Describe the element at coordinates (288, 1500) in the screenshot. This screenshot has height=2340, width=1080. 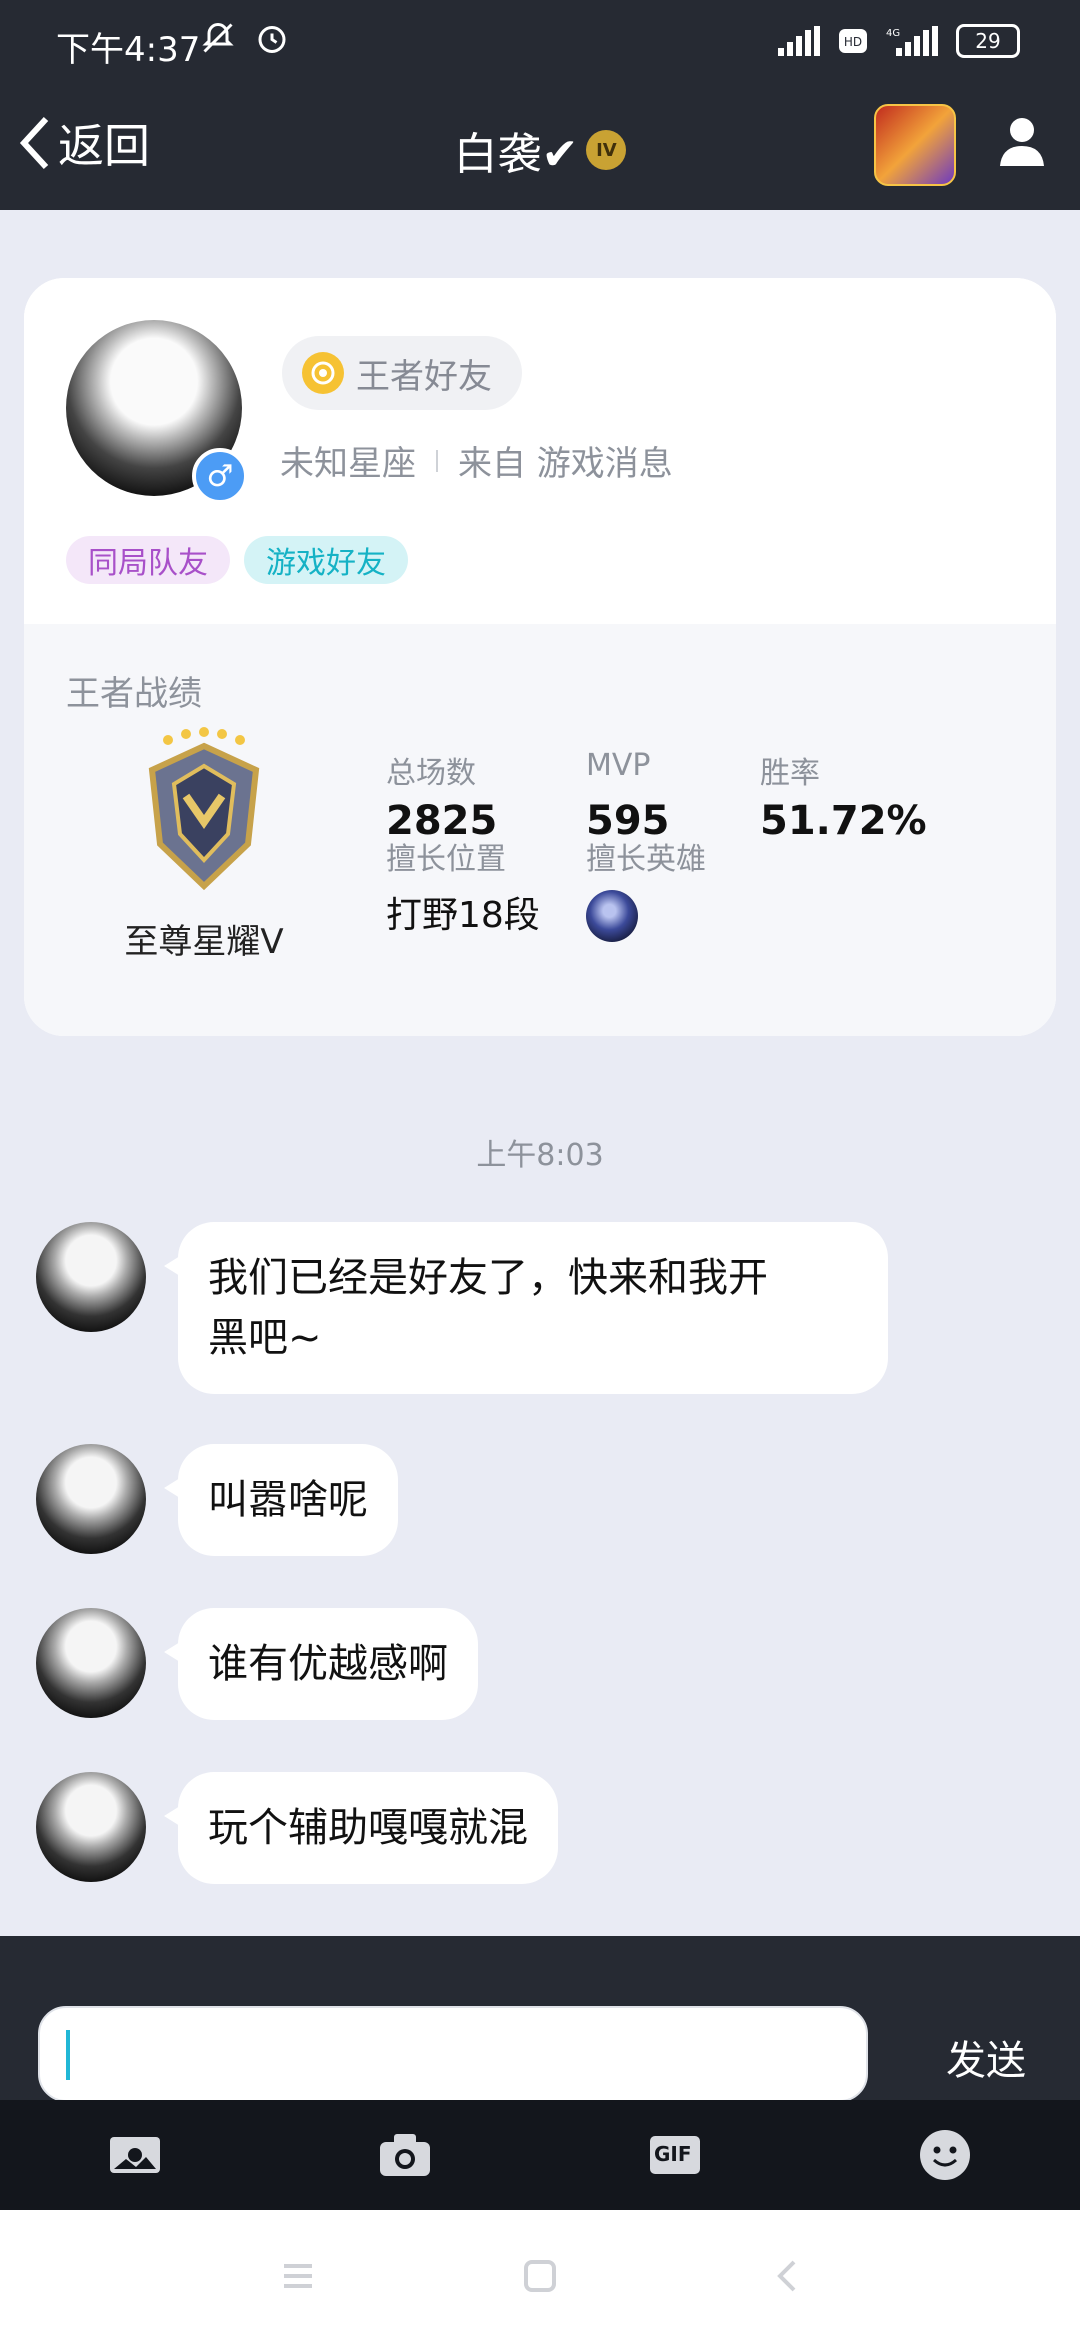
I see `message-text: 叫嚣啥呢` at that location.